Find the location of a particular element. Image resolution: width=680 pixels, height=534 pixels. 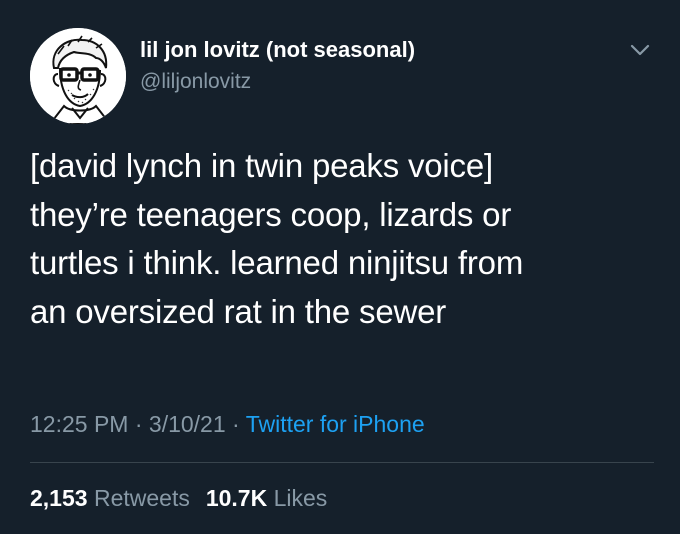

tweet-text-line: they’re teenagers coop, lizards or is located at coordinates (271, 214).